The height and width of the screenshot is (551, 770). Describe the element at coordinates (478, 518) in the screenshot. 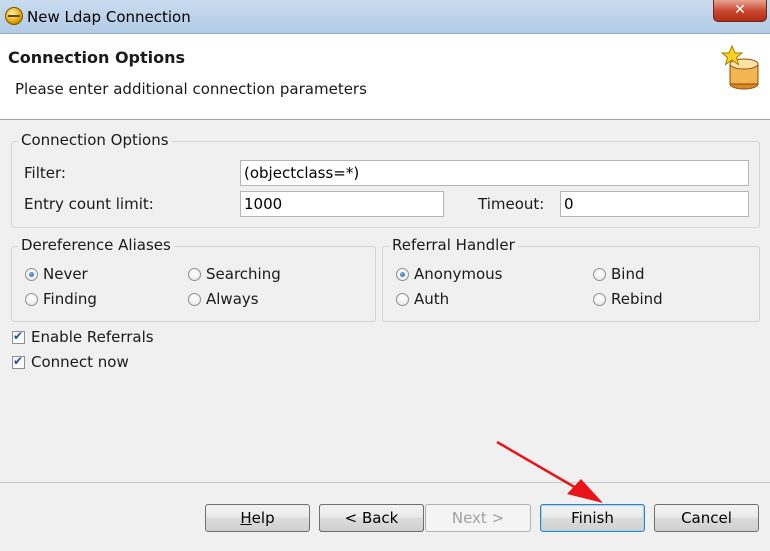

I see `next-button: Next >` at that location.